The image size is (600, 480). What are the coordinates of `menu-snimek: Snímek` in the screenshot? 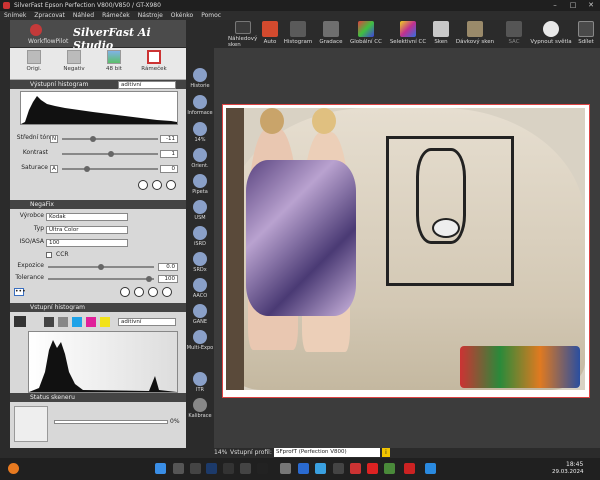 It's located at (15, 15).